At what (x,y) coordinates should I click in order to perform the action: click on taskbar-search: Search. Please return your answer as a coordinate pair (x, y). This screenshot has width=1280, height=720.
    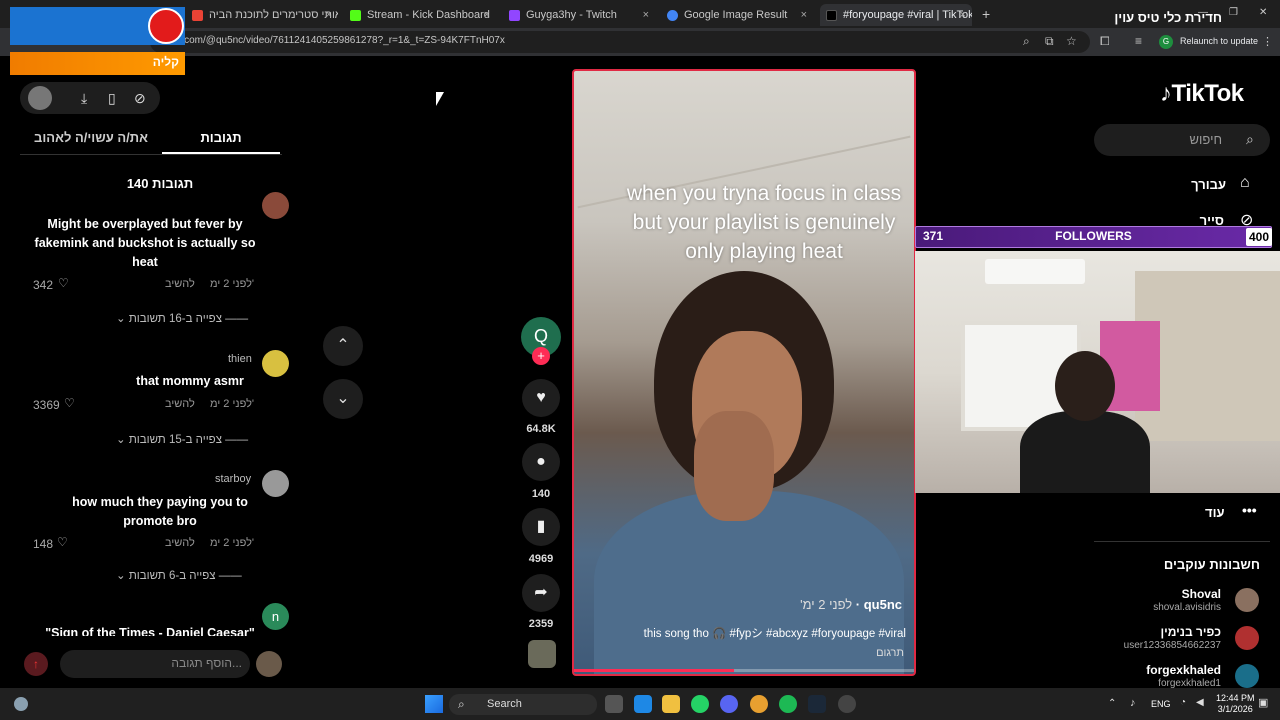
    Looking at the image, I should click on (523, 704).